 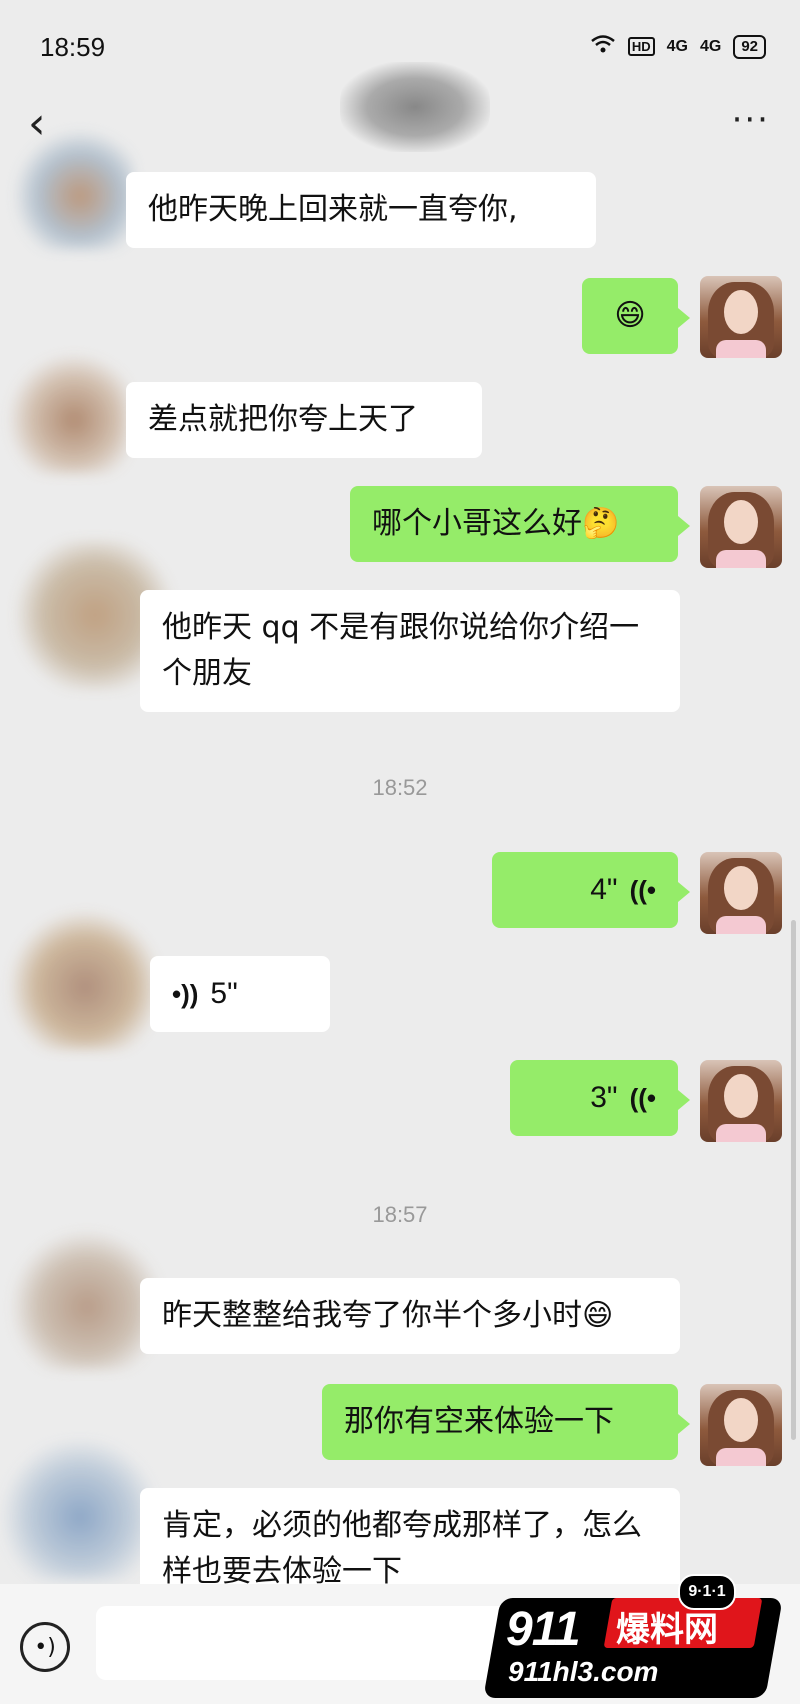 I want to click on message-bubble-outgoing: 哪个小哥这么好🤔, so click(x=520, y=524).